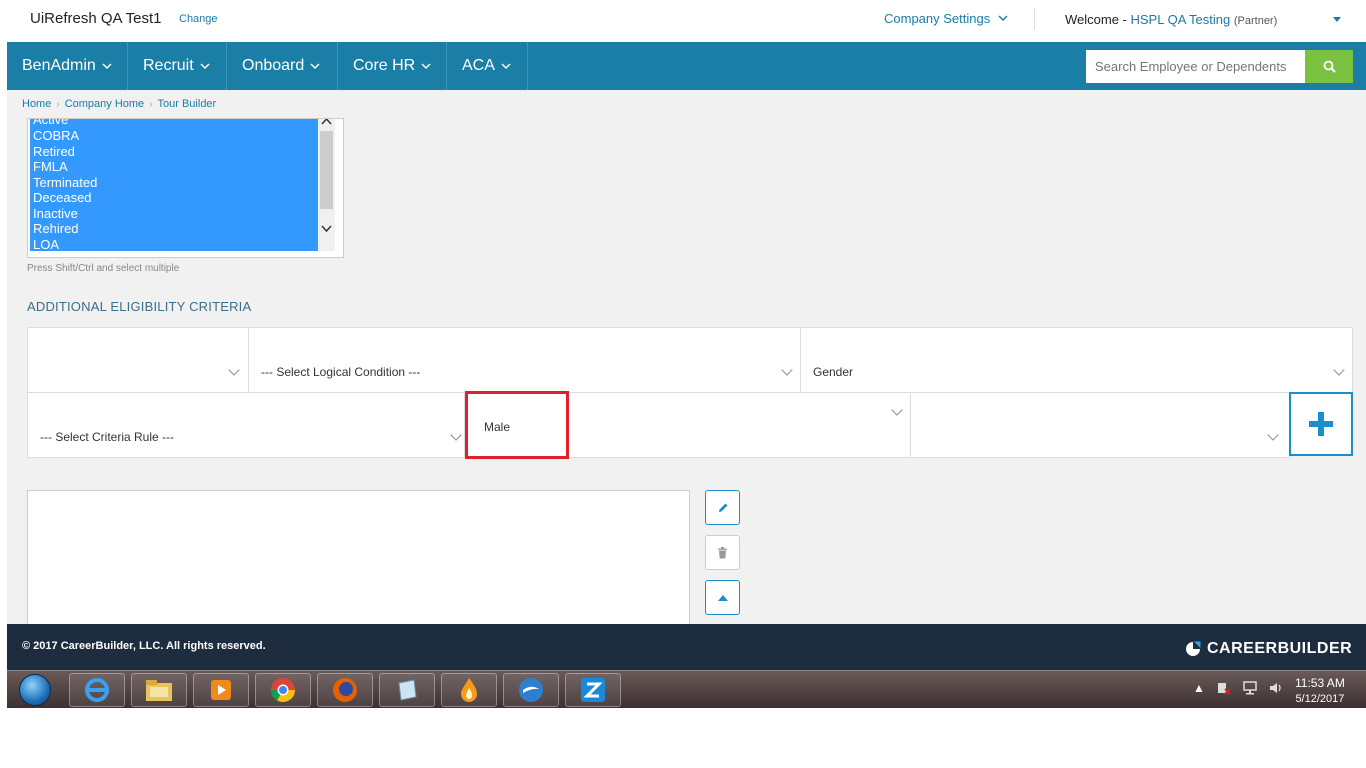 Image resolution: width=1366 pixels, height=768 pixels. I want to click on taskbar-z-app, so click(593, 690).